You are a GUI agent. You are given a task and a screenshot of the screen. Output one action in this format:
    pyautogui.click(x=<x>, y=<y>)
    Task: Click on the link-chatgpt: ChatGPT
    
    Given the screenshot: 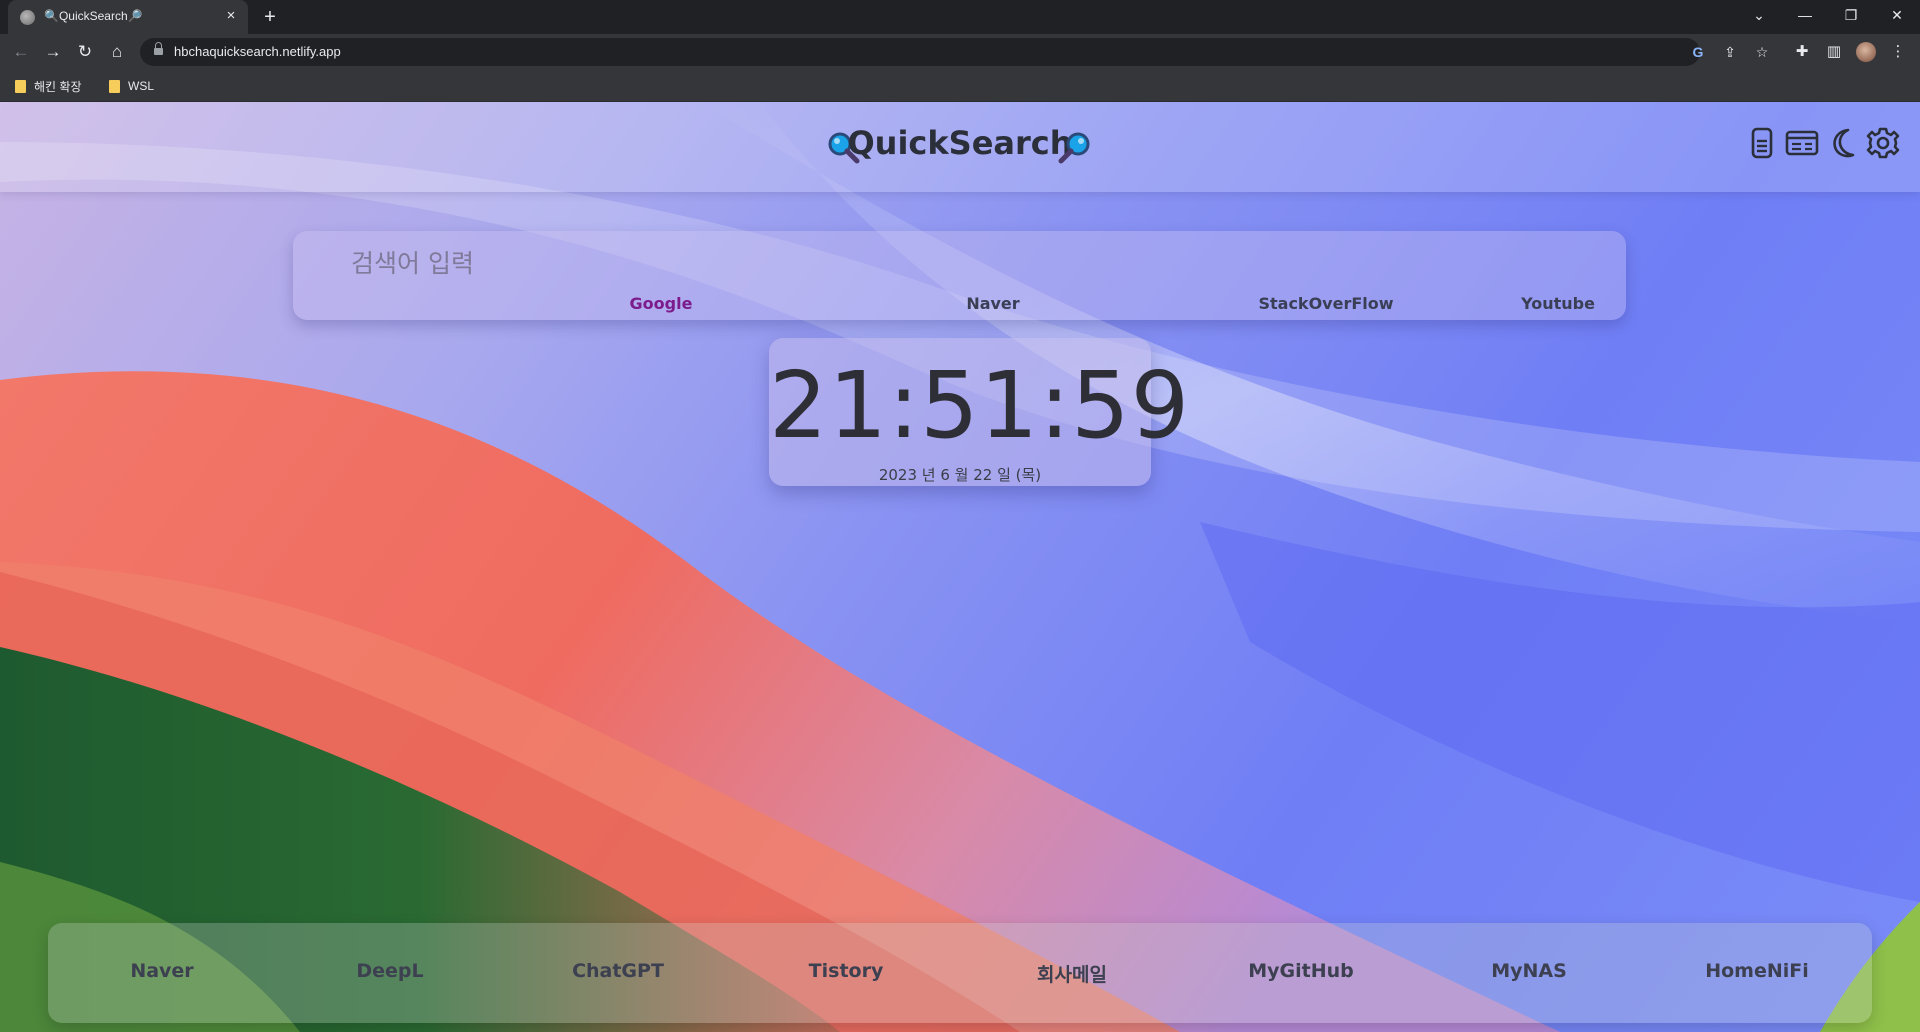 What is the action you would take?
    pyautogui.click(x=618, y=971)
    